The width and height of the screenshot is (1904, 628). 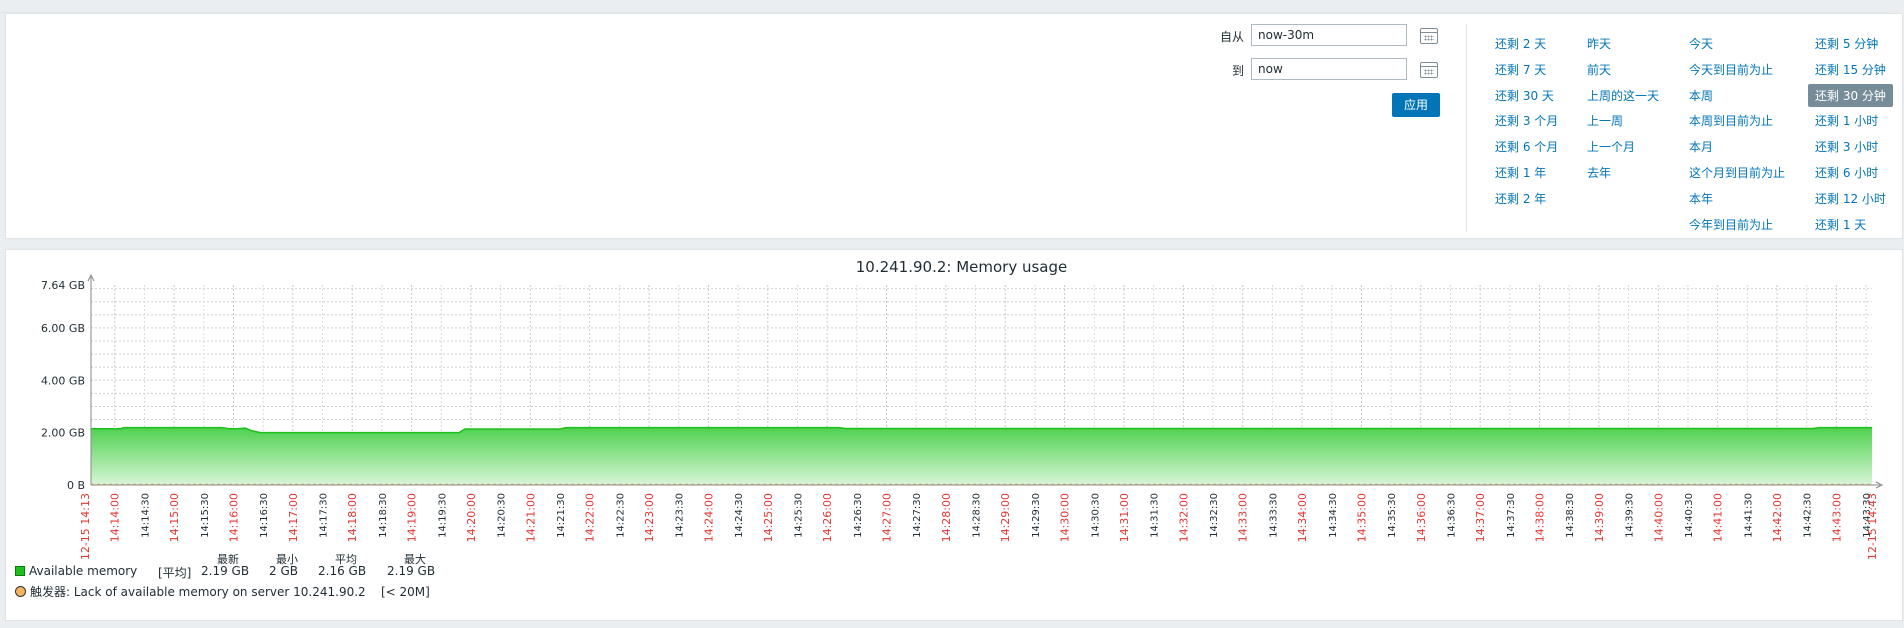 What do you see at coordinates (1599, 43) in the screenshot?
I see `quick-range-1-0: 昨天` at bounding box center [1599, 43].